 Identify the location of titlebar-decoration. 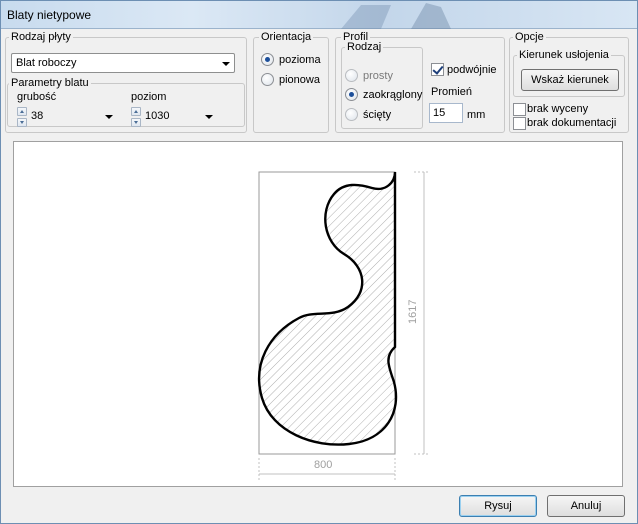
(396, 16).